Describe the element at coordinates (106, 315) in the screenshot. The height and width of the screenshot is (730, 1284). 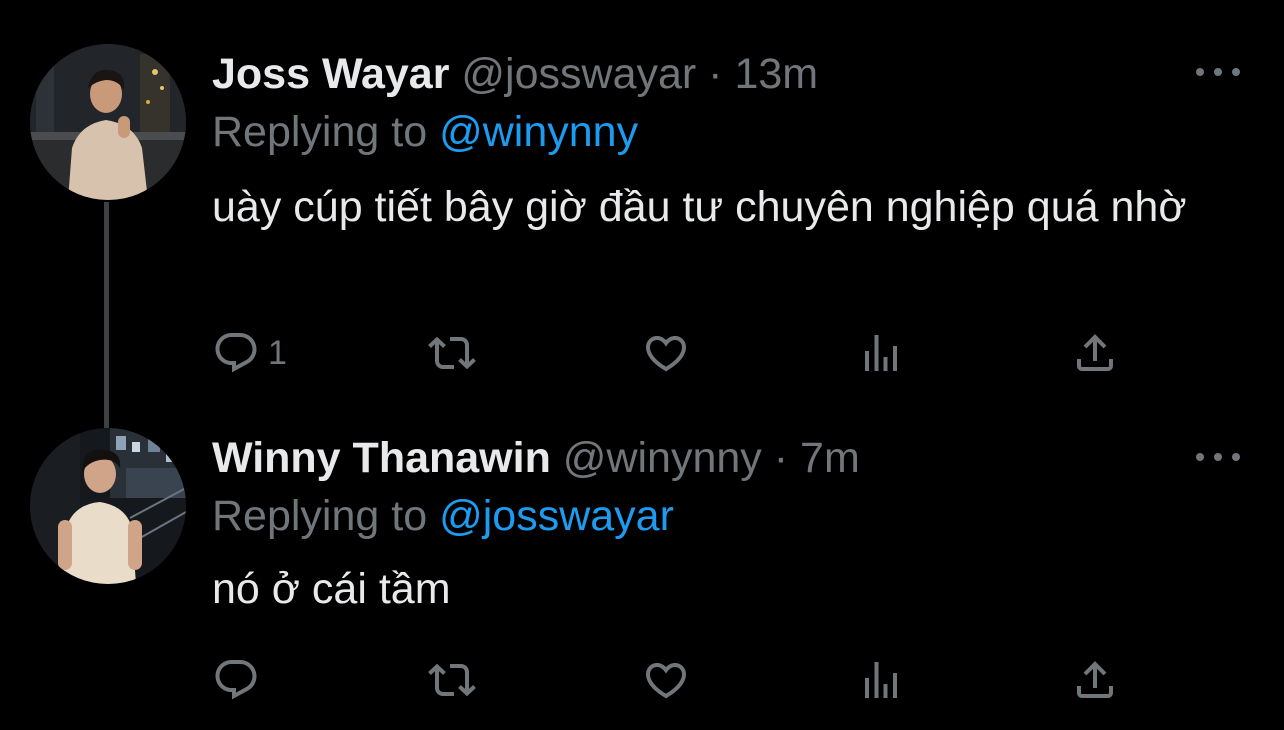
I see `thread-line` at that location.